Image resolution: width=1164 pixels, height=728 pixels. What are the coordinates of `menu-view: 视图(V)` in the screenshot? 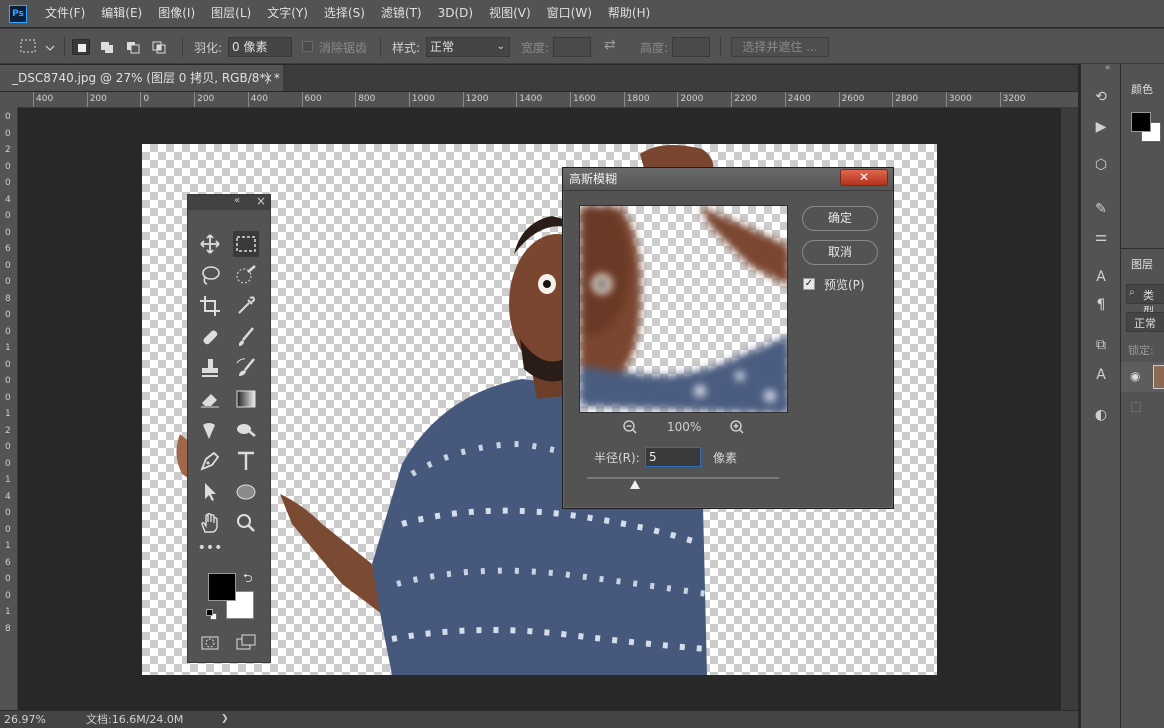 It's located at (510, 13).